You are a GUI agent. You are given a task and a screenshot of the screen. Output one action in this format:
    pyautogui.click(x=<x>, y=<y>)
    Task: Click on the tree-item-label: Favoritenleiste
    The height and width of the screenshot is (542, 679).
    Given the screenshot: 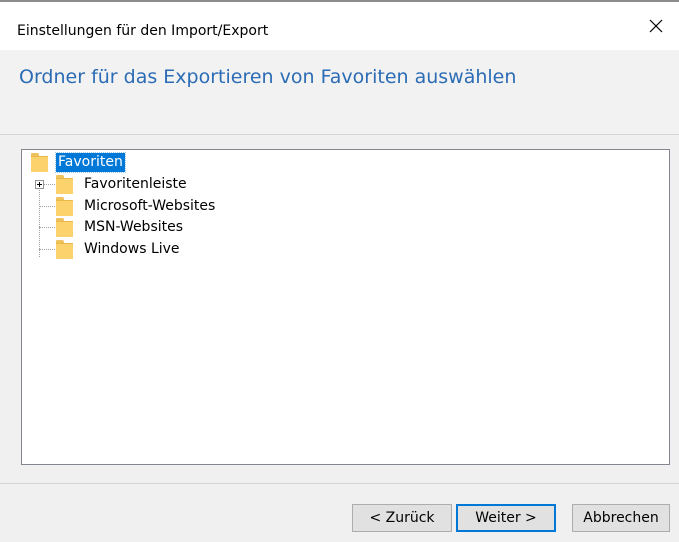 What is the action you would take?
    pyautogui.click(x=135, y=183)
    